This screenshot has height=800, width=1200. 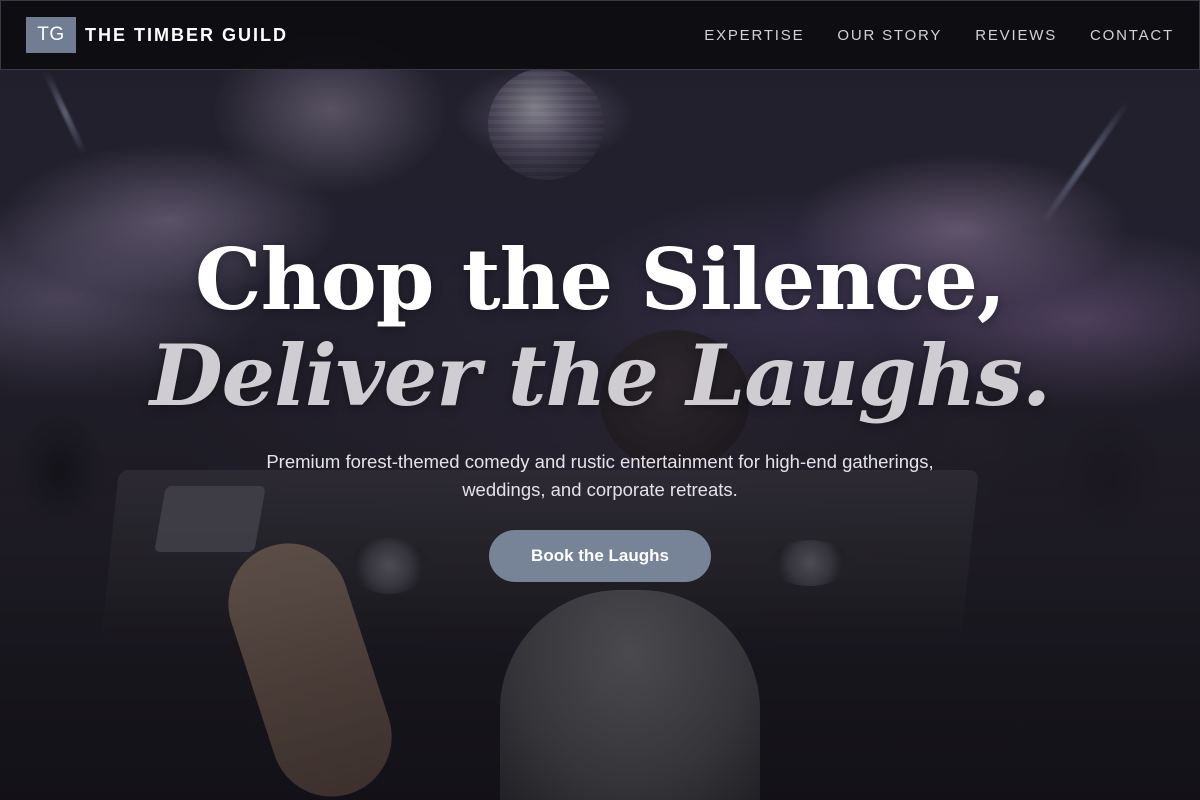 I want to click on nav-link-our-story: OUR STORY, so click(x=889, y=35).